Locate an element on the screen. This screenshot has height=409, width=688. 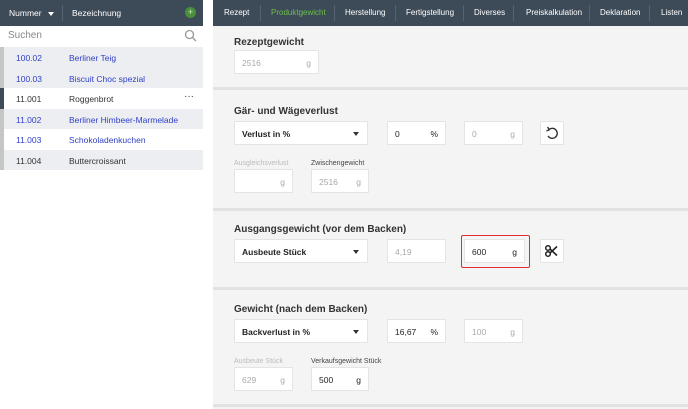
split-button is located at coordinates (552, 251).